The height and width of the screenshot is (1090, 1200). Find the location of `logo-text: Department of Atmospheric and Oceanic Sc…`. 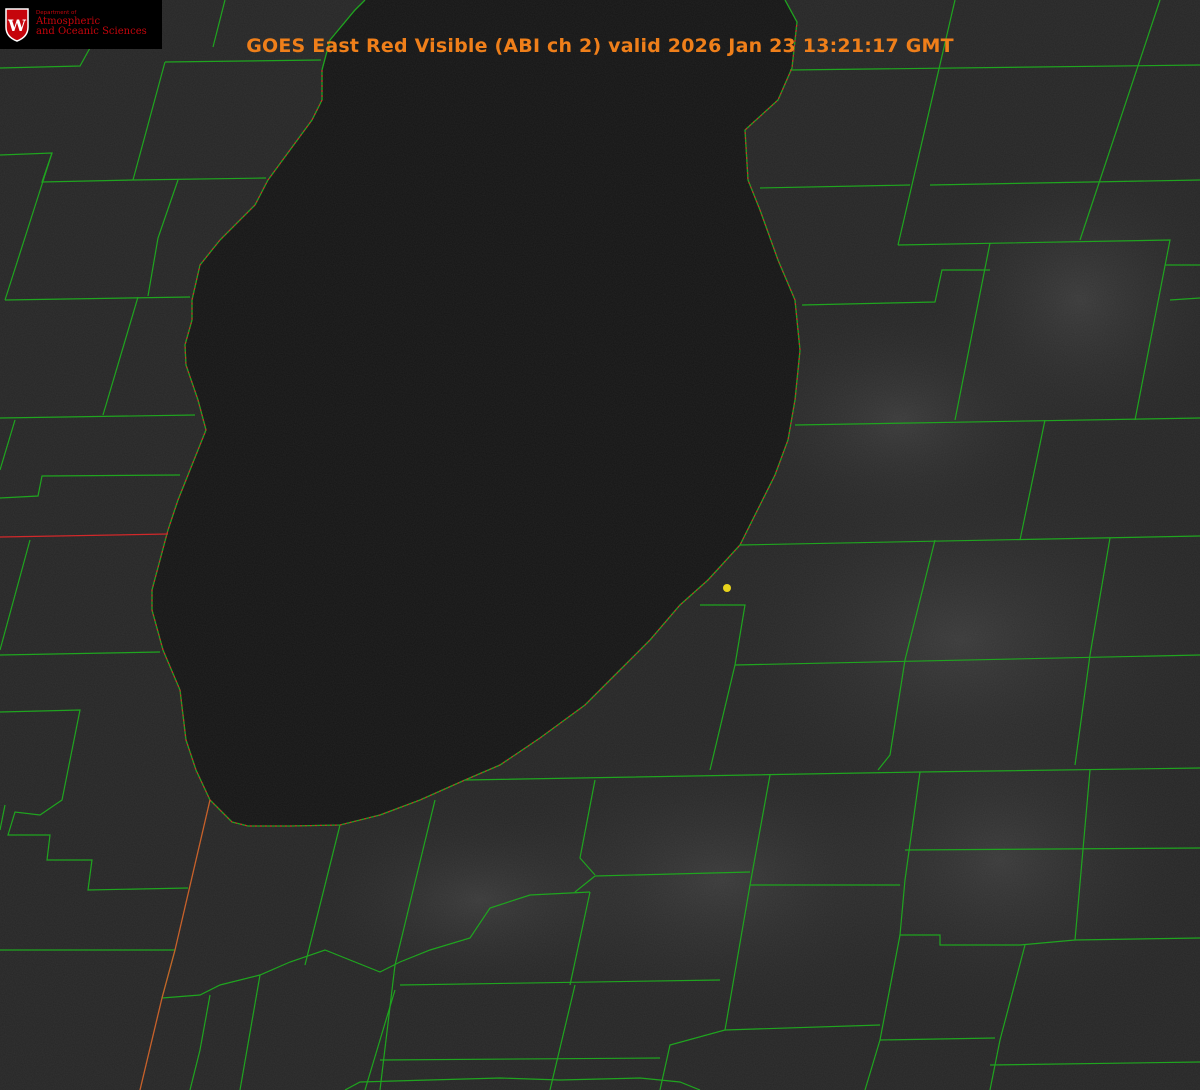

logo-text: Department of Atmospheric and Oceanic Sc… is located at coordinates (91, 24).